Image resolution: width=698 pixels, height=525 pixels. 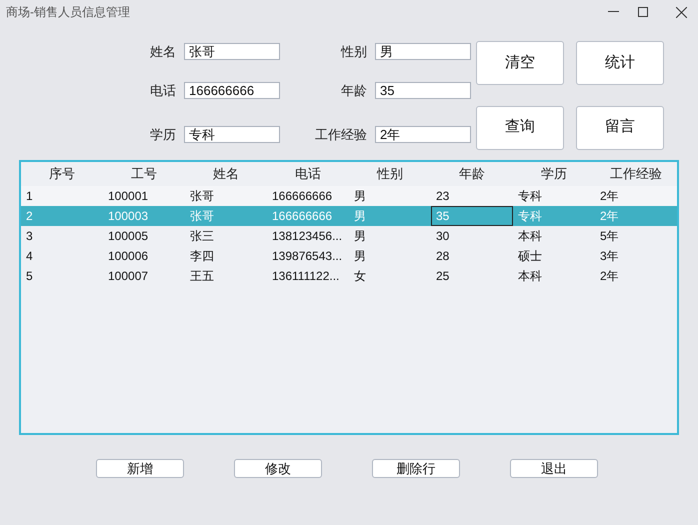 What do you see at coordinates (520, 128) in the screenshot?
I see `action-button: 查询` at bounding box center [520, 128].